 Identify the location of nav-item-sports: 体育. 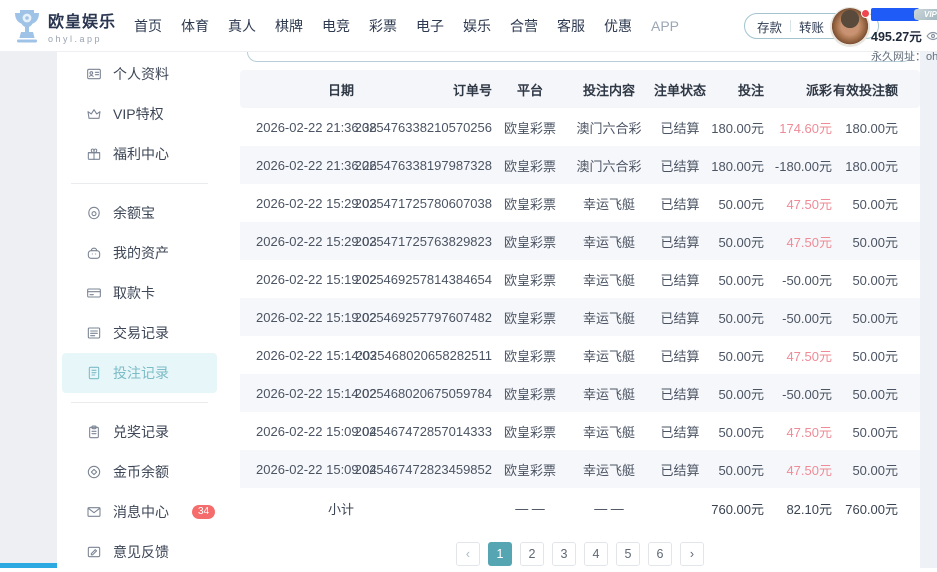
(195, 26).